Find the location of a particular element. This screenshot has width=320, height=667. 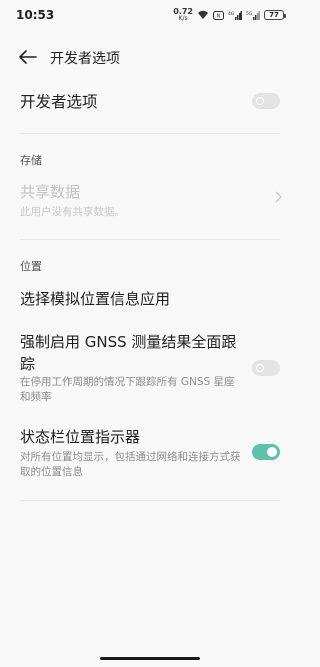

status-bar-location-indicator-toggle is located at coordinates (266, 452).